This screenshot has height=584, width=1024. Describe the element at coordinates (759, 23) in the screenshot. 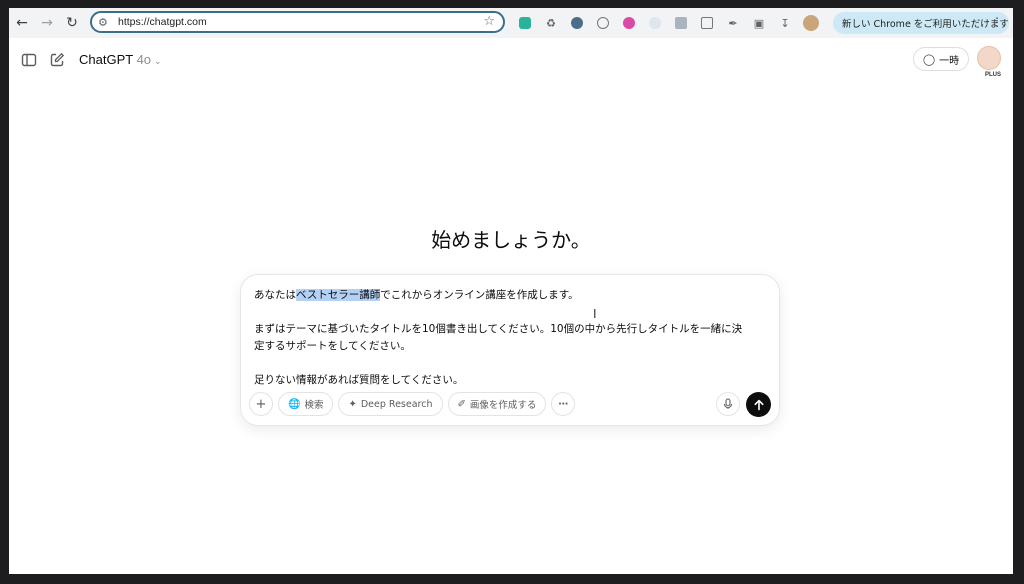

I see `extensions-puzzle-icon: ▣` at that location.